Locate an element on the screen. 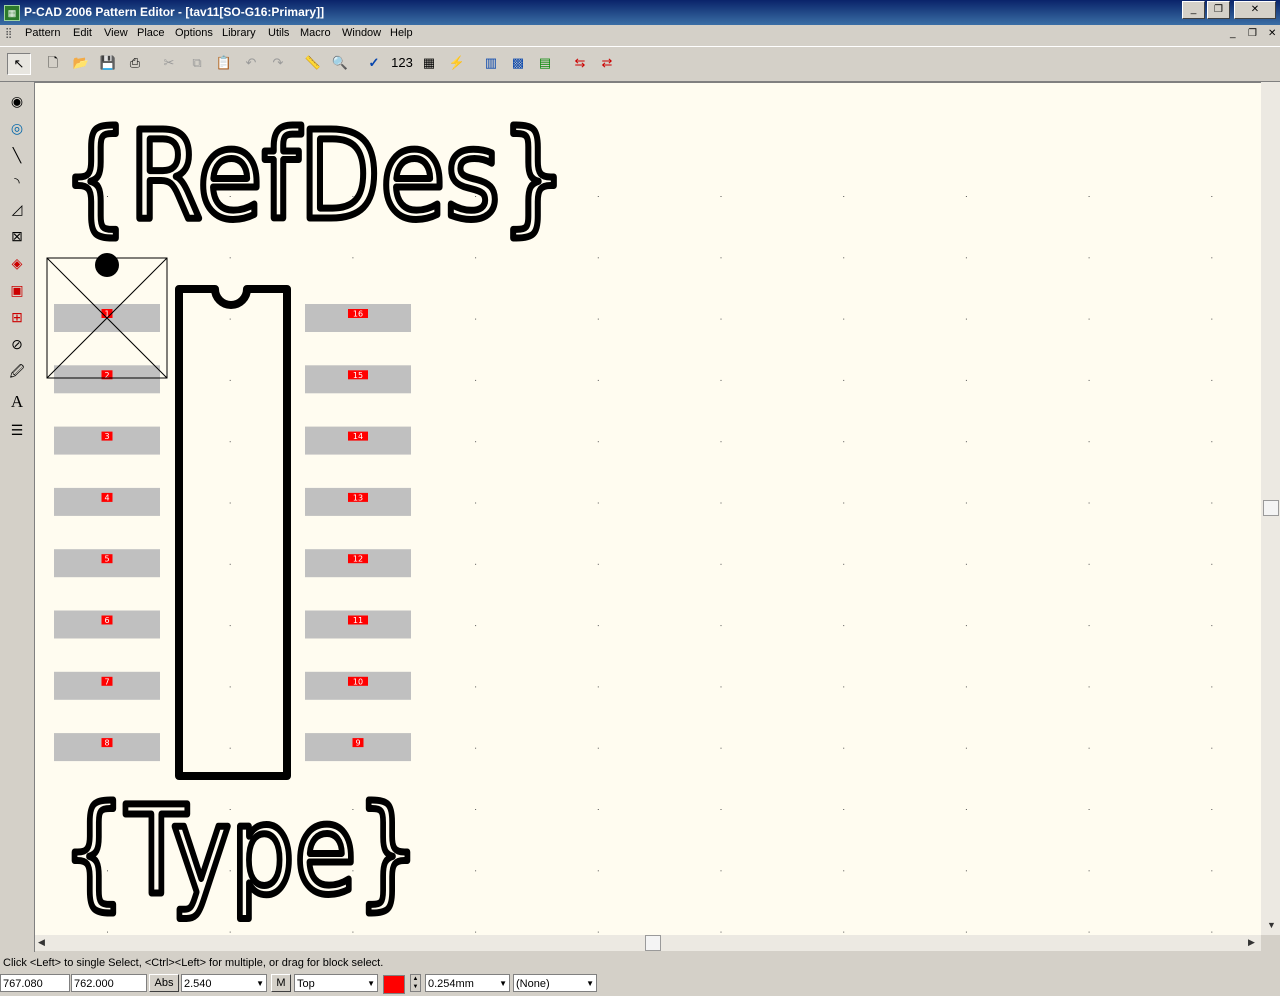  place-forbidden-icon: ⊘ is located at coordinates (17, 344).